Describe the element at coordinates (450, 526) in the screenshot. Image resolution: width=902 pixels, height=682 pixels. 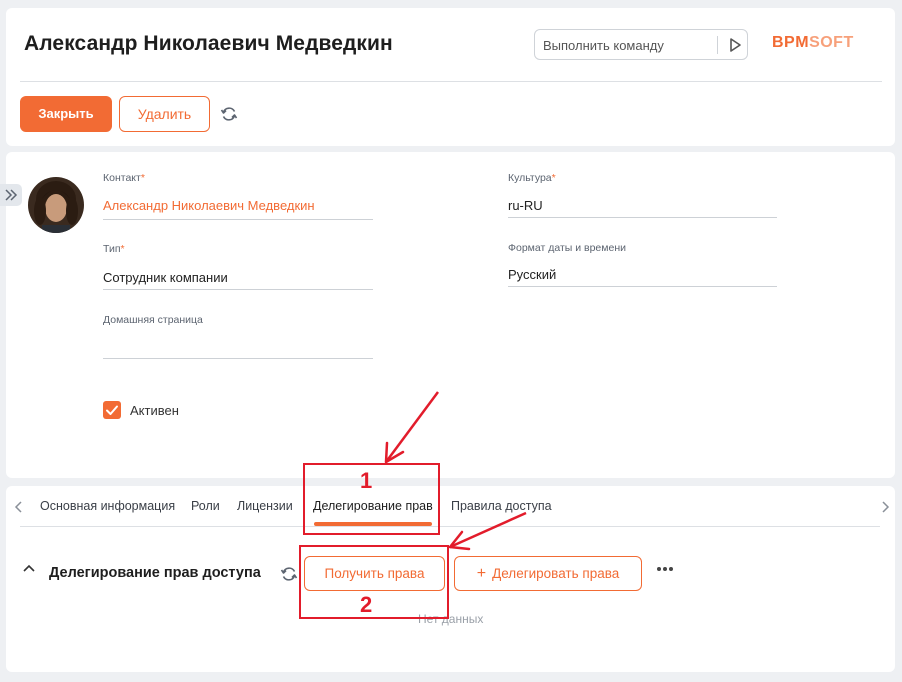
I see `tabs-divider` at that location.